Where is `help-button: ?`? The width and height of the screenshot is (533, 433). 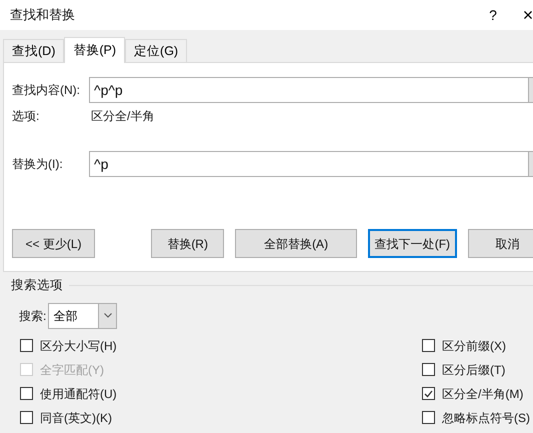
help-button: ? is located at coordinates (493, 15).